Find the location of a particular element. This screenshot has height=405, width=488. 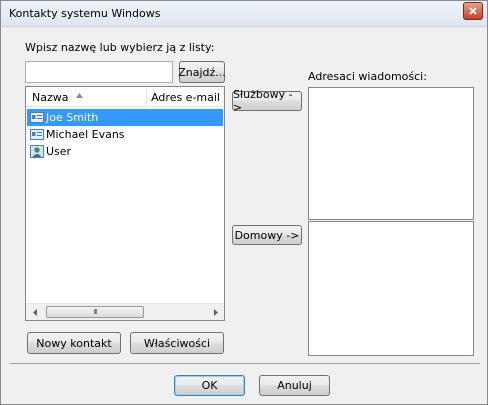

contact-row-michael-evans: Michael Evans is located at coordinates (125, 134).